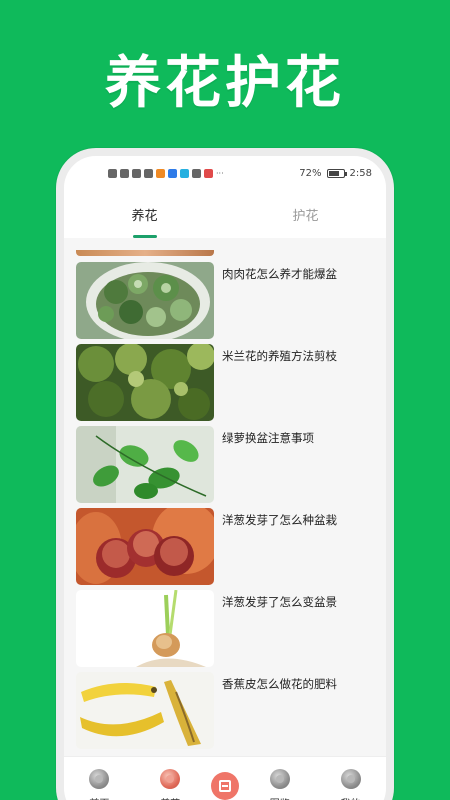 This screenshot has width=450, height=800. I want to click on nav-yanghua: 养花, so click(170, 784).